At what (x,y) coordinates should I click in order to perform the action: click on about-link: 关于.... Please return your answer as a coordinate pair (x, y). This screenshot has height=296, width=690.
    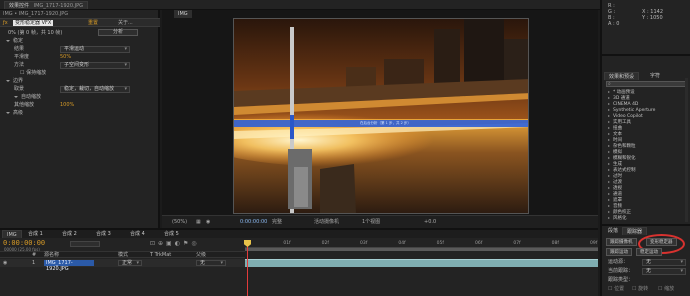
    Looking at the image, I should click on (125, 23).